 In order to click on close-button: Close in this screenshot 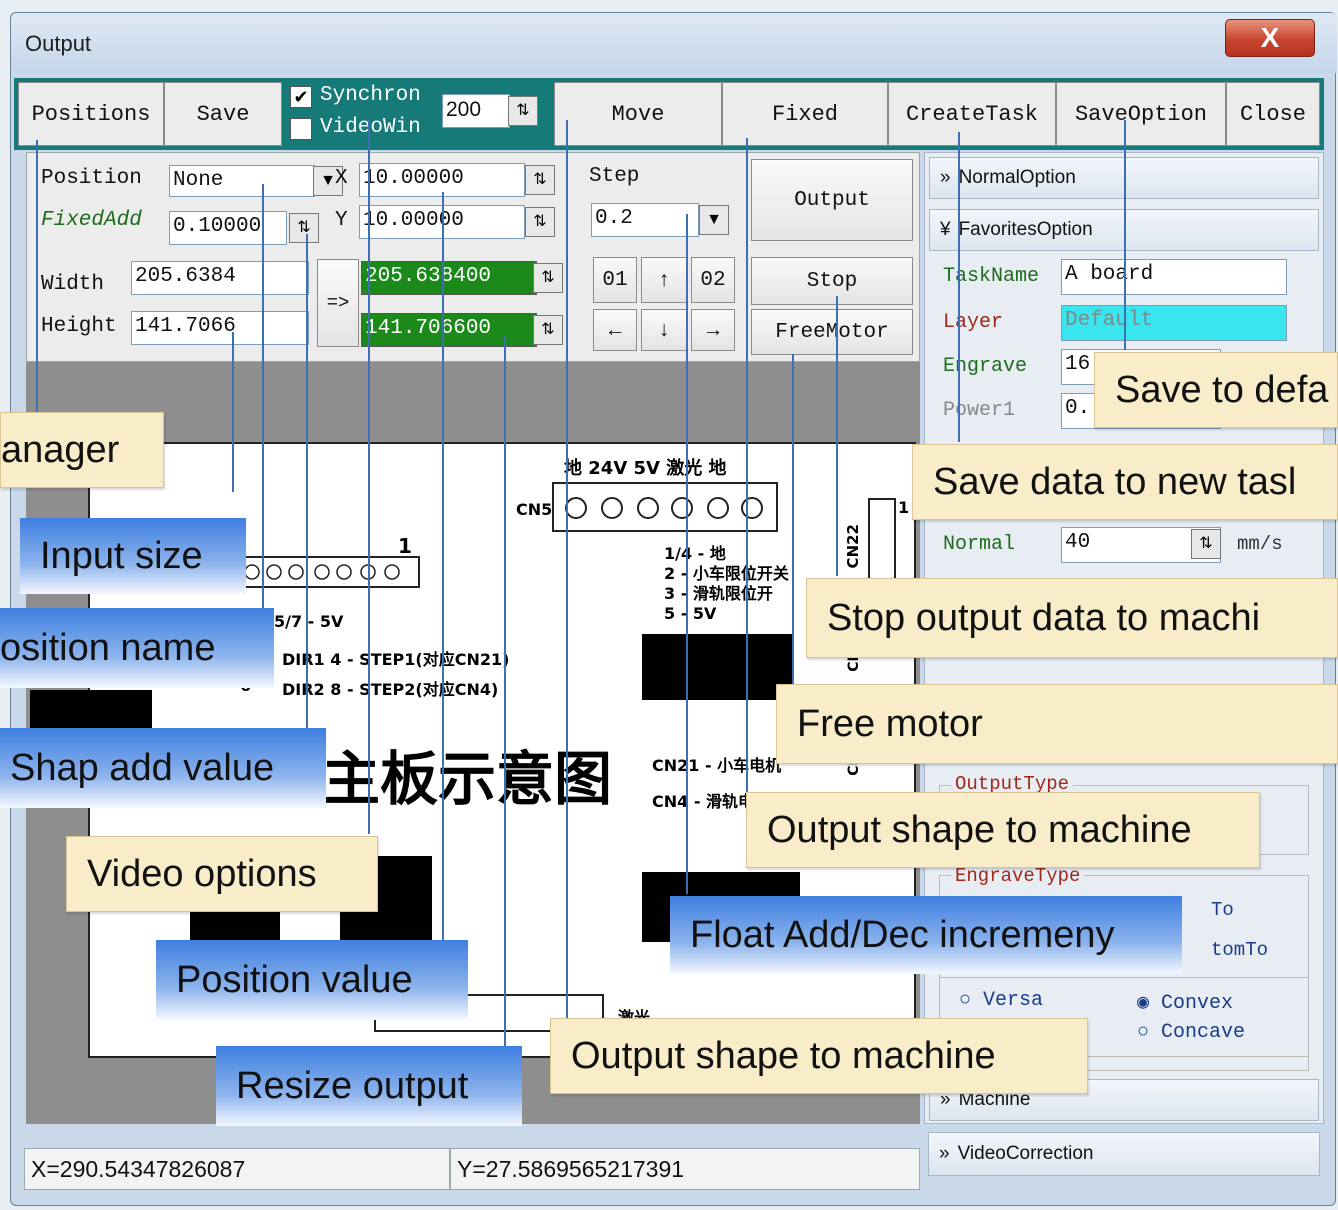, I will do `click(1273, 114)`.